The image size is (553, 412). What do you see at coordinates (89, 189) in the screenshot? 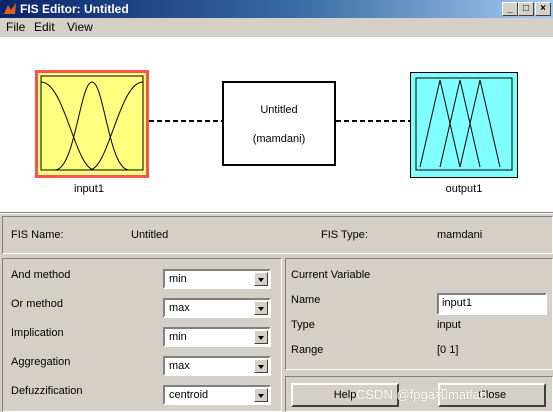
I see `input-label: input1` at bounding box center [89, 189].